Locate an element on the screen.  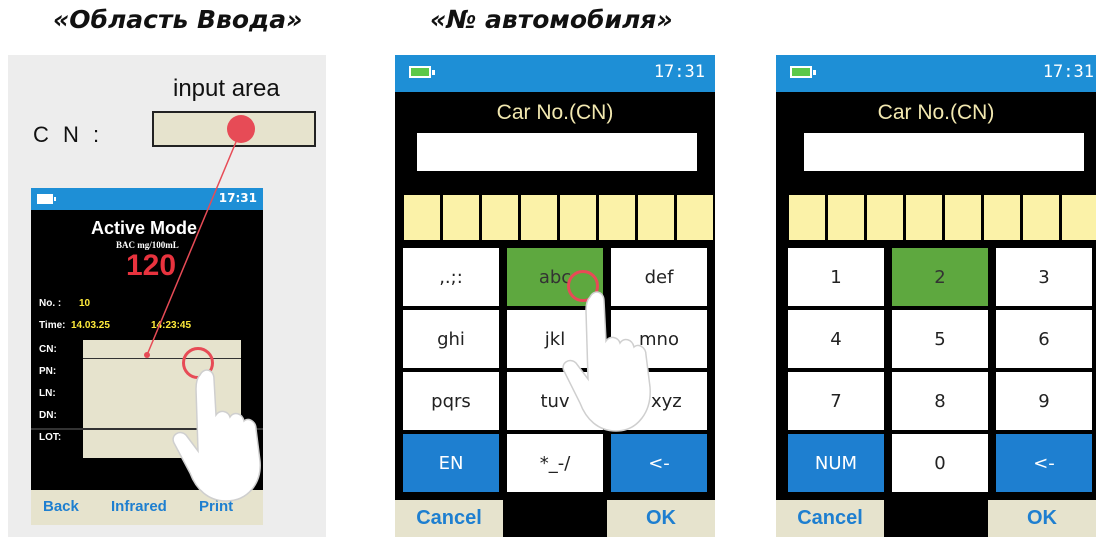
key-pqrs: pqrs is located at coordinates (451, 401).